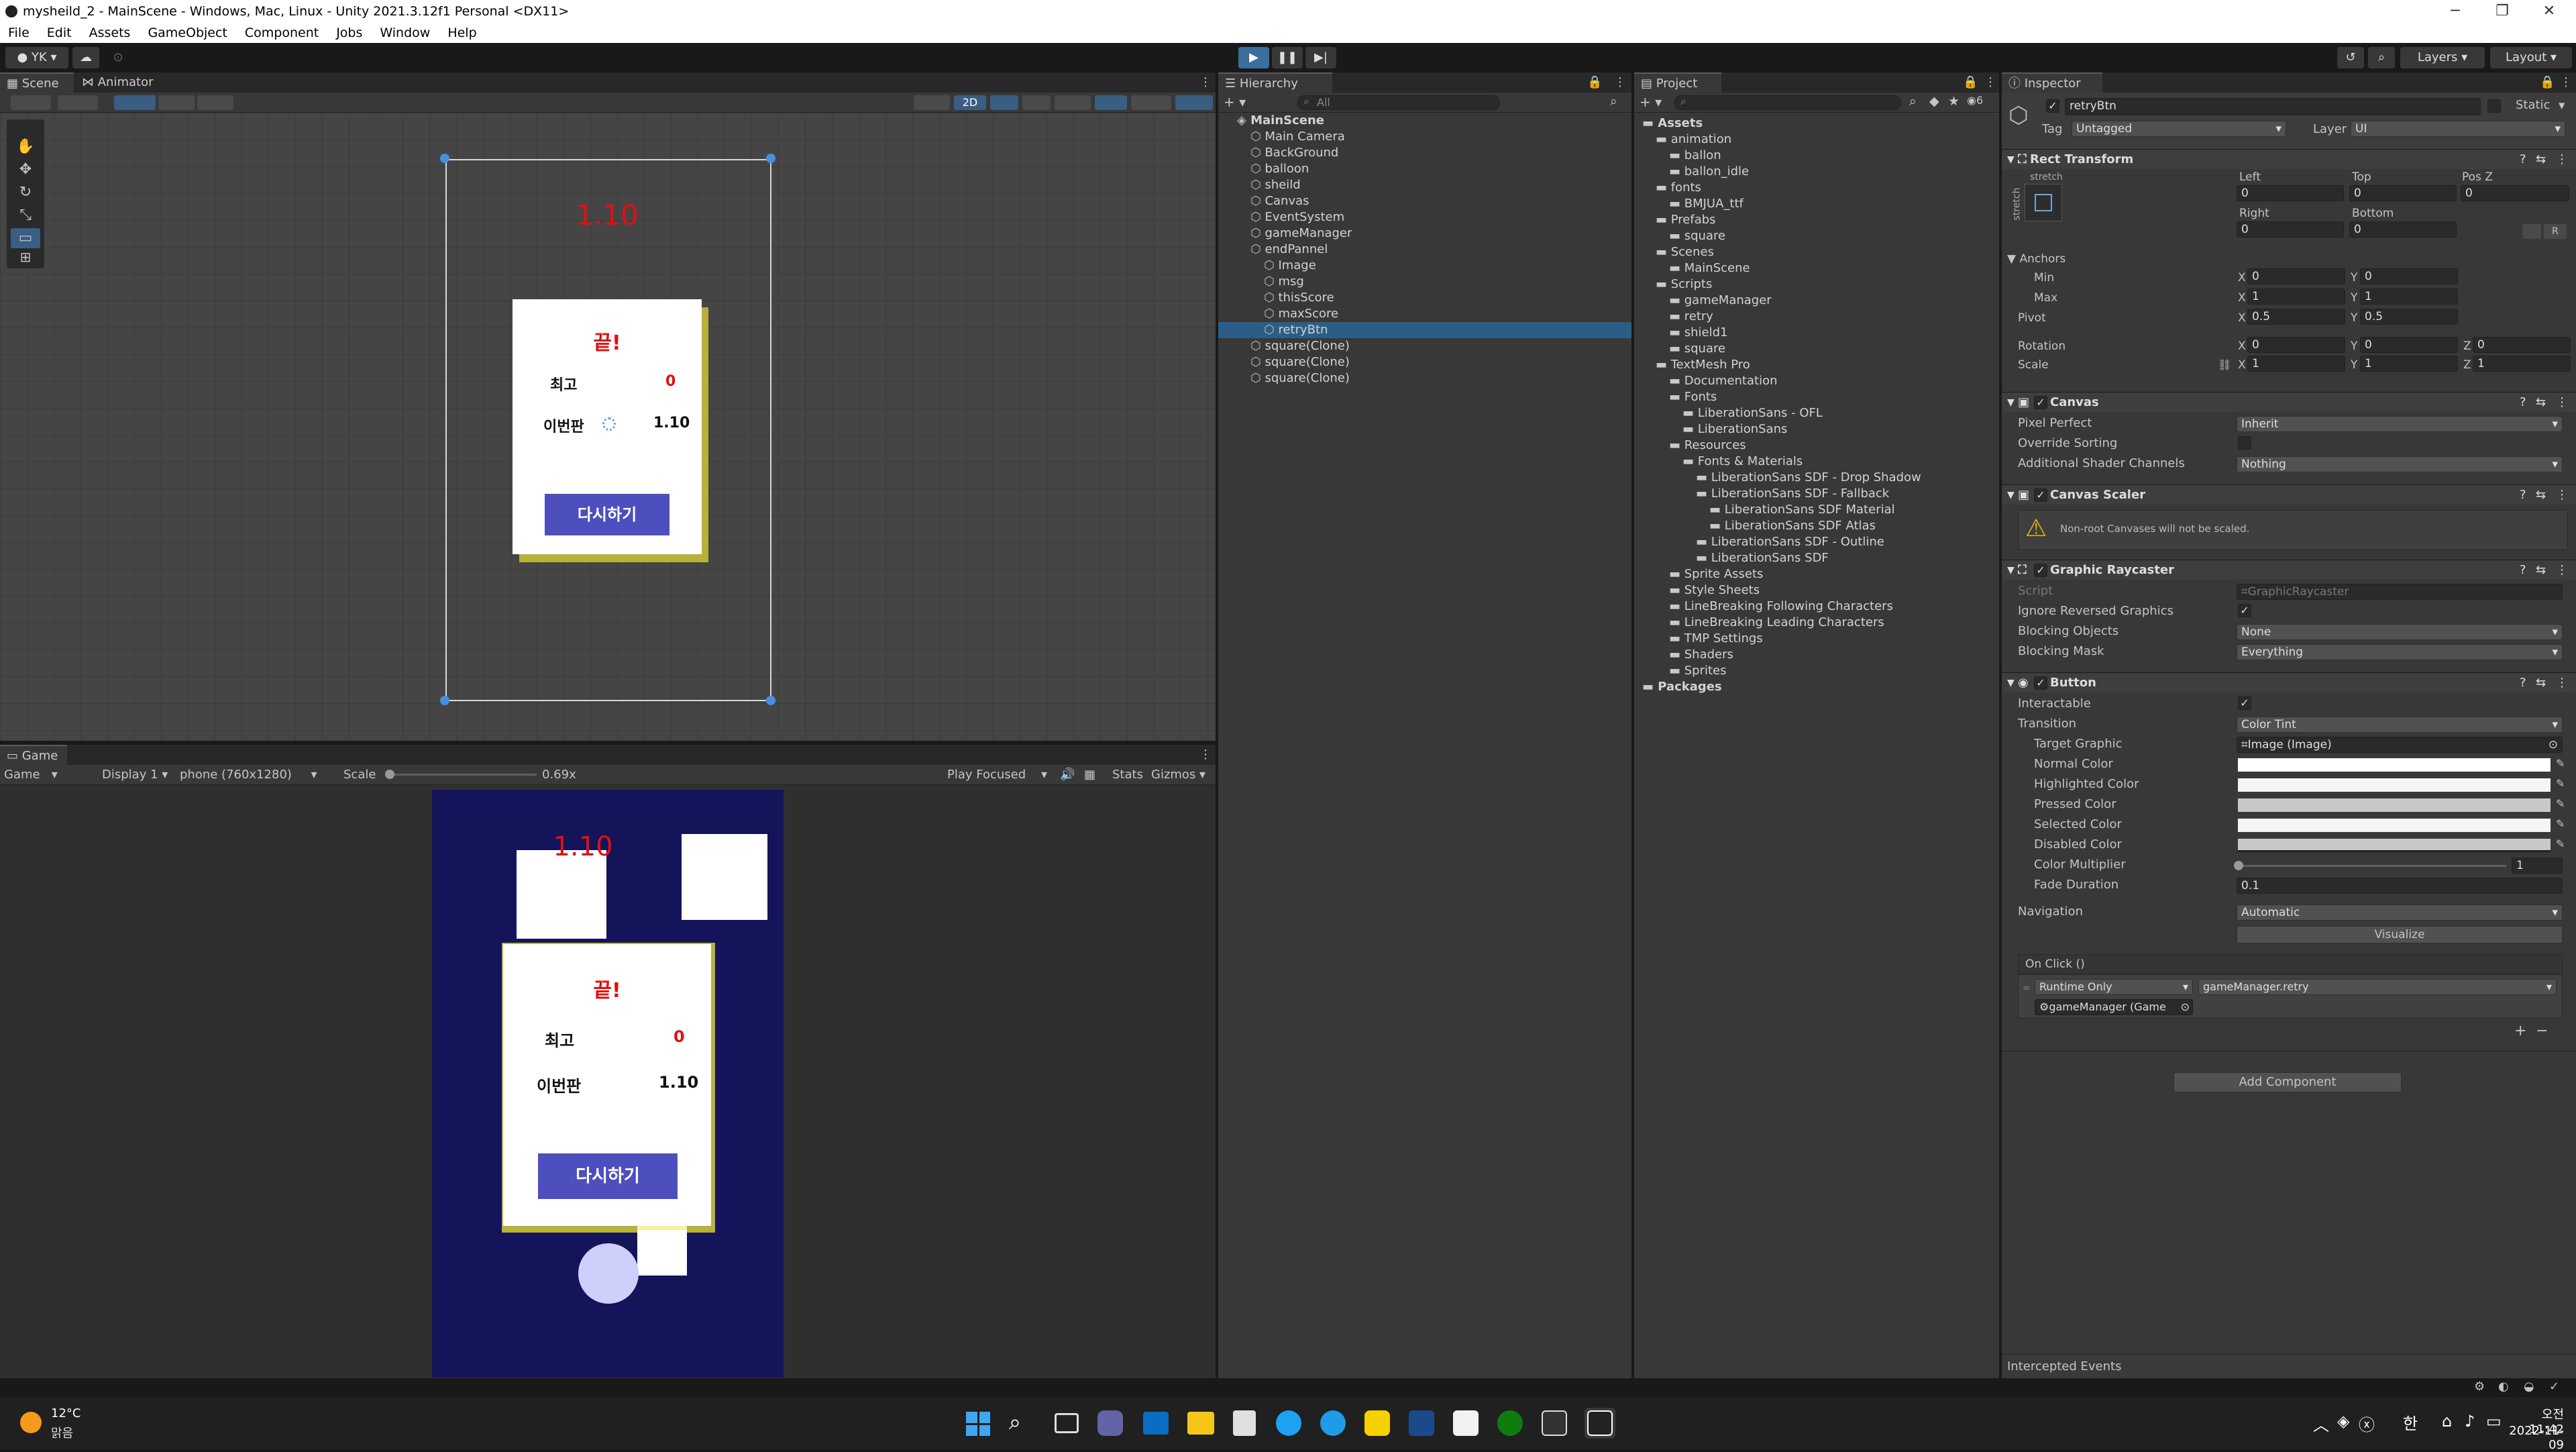 This screenshot has width=2576, height=1452. I want to click on blueprint-mode-button, so click(2531, 232).